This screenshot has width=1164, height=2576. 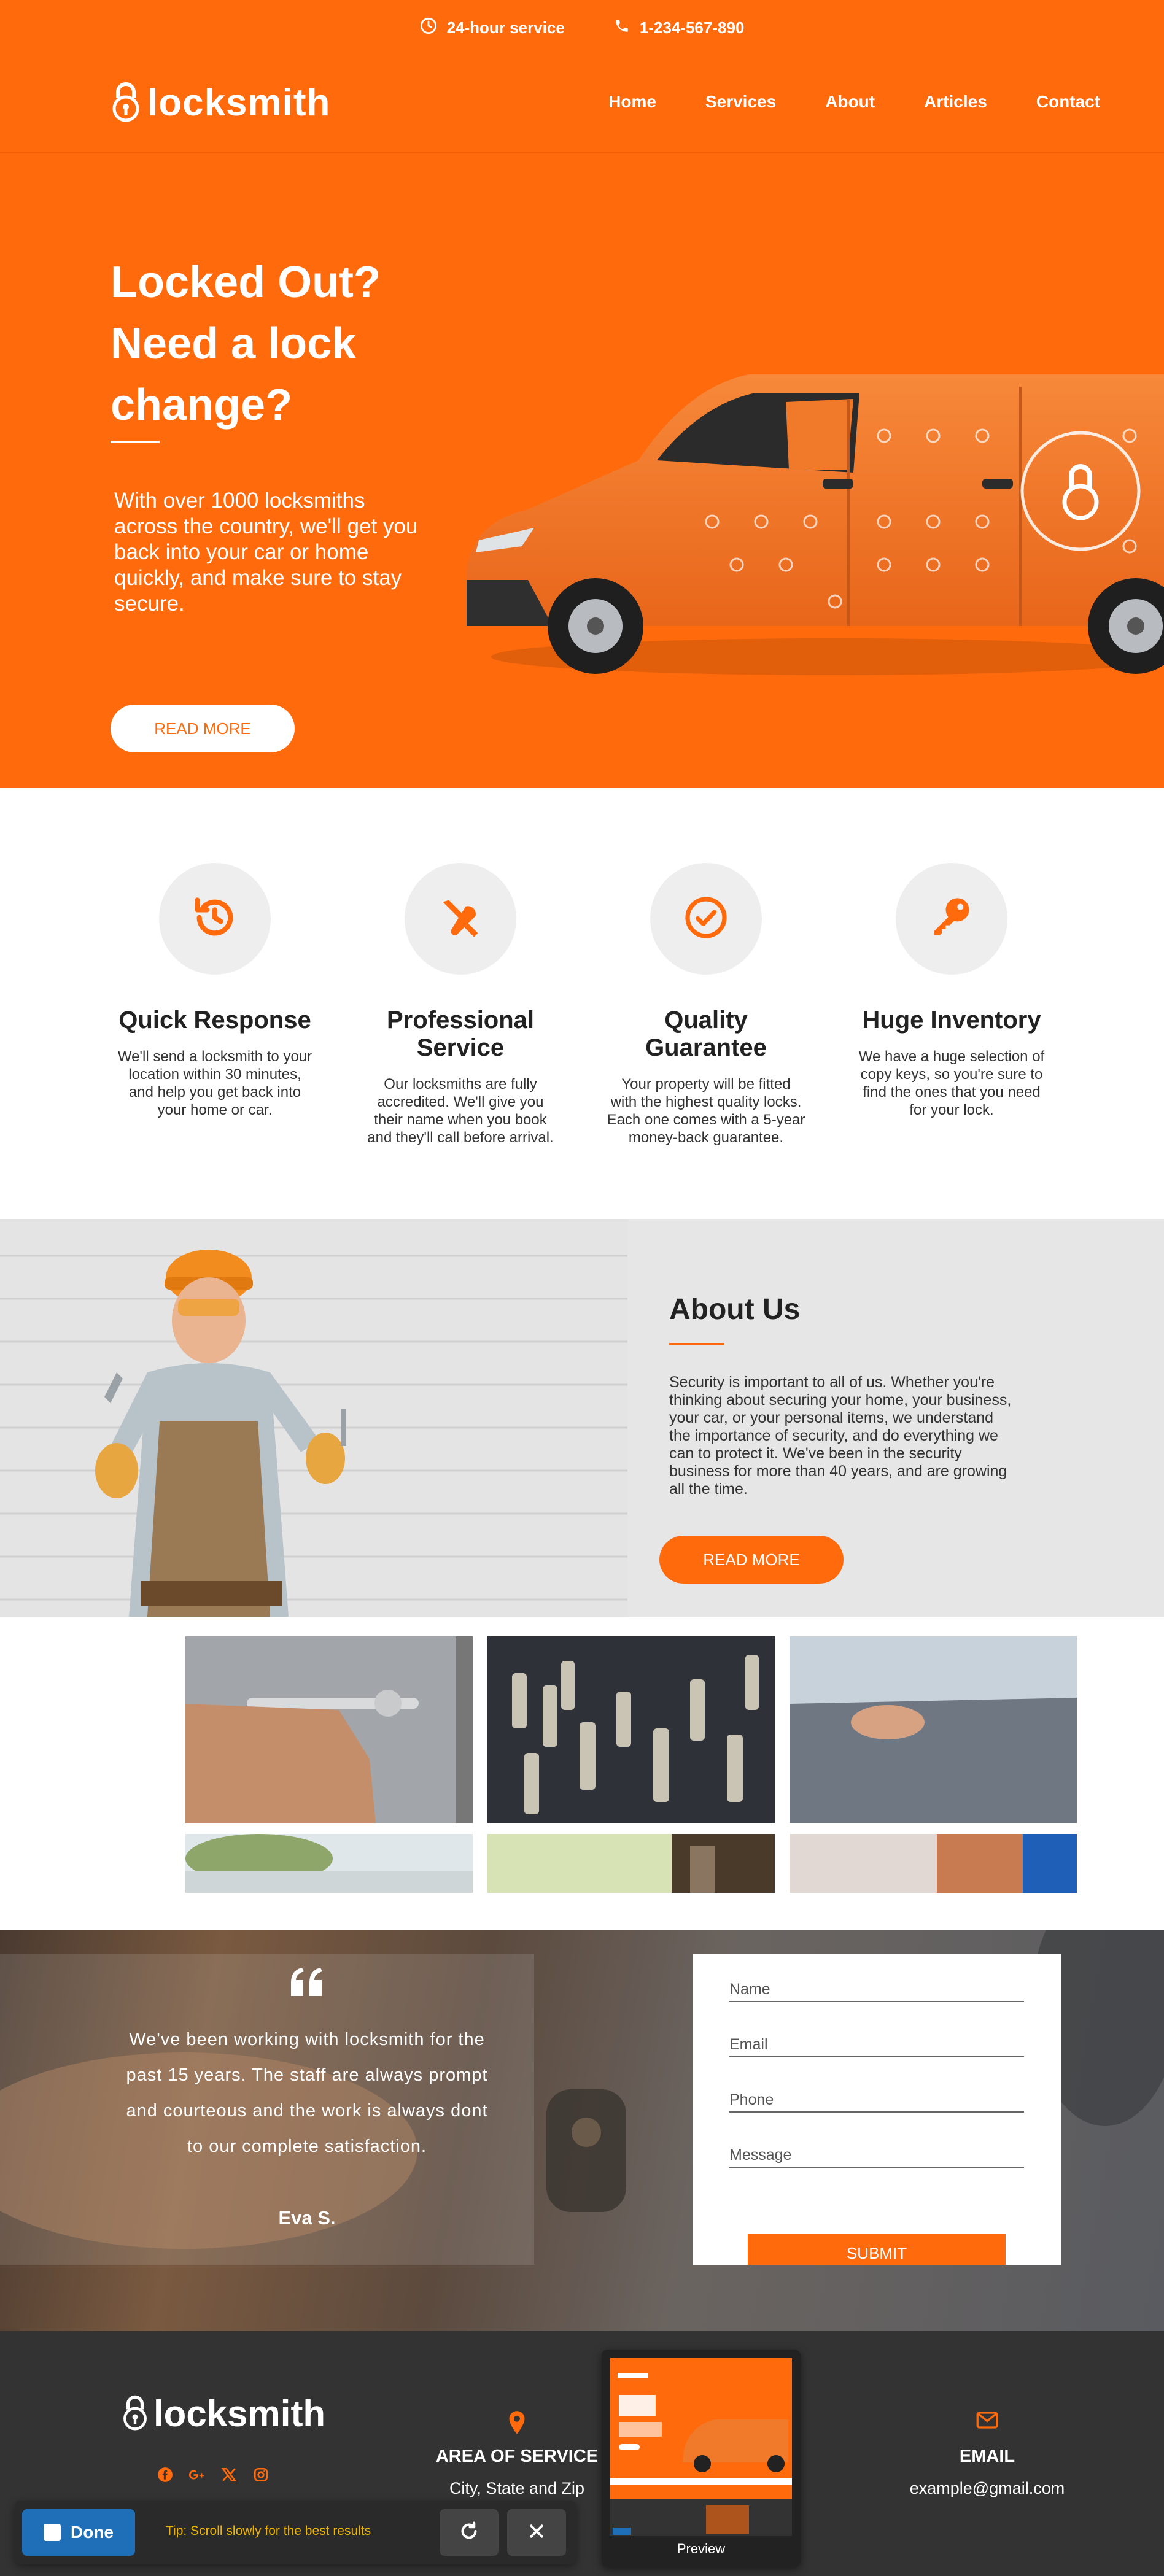 I want to click on area-of-service-title: AREA OF SERVICE, so click(x=517, y=2456).